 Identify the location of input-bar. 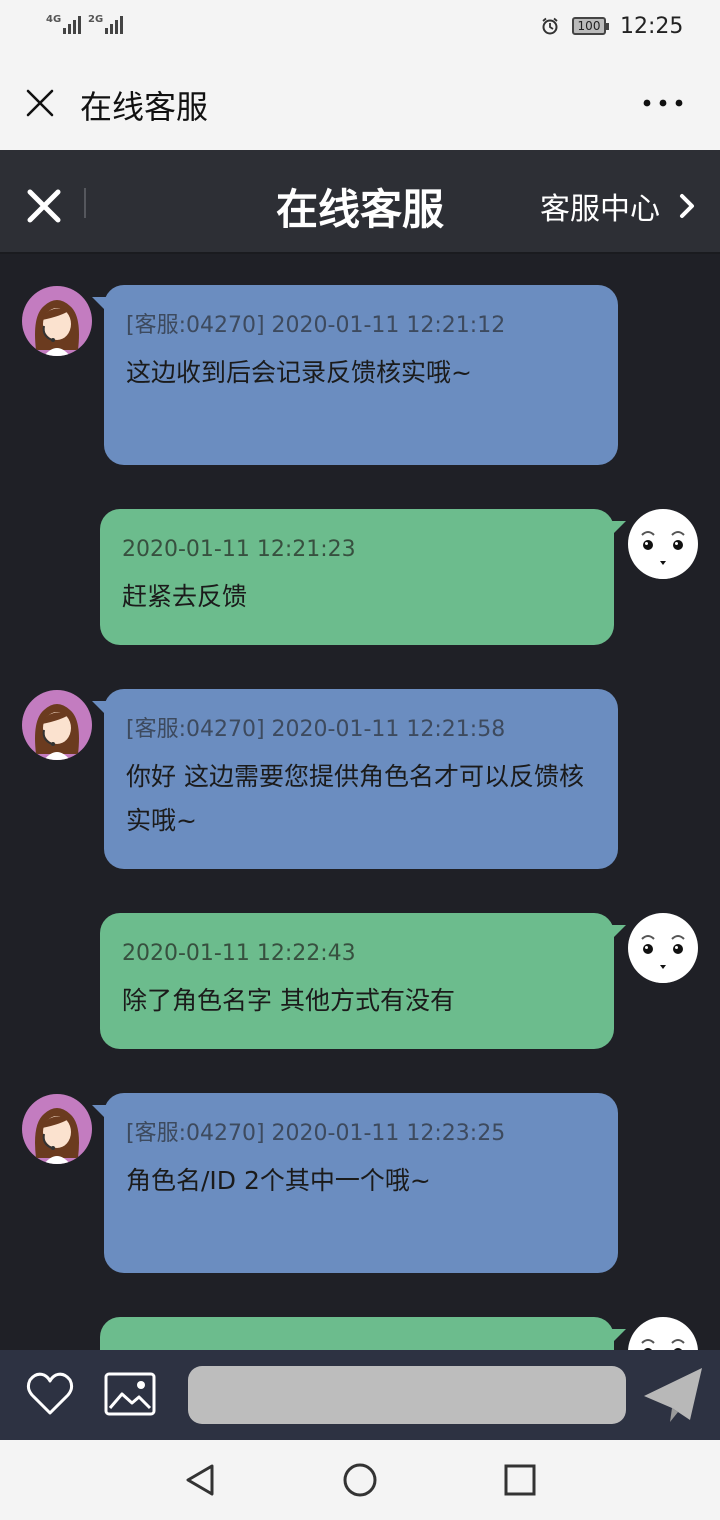
(360, 1395).